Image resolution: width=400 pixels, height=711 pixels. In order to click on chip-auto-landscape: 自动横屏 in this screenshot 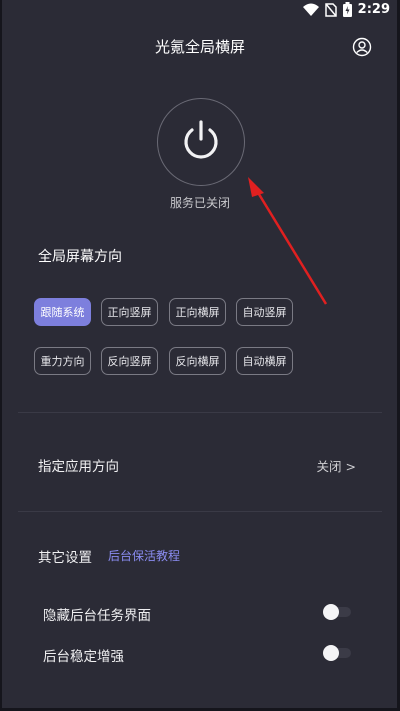, I will do `click(264, 361)`.